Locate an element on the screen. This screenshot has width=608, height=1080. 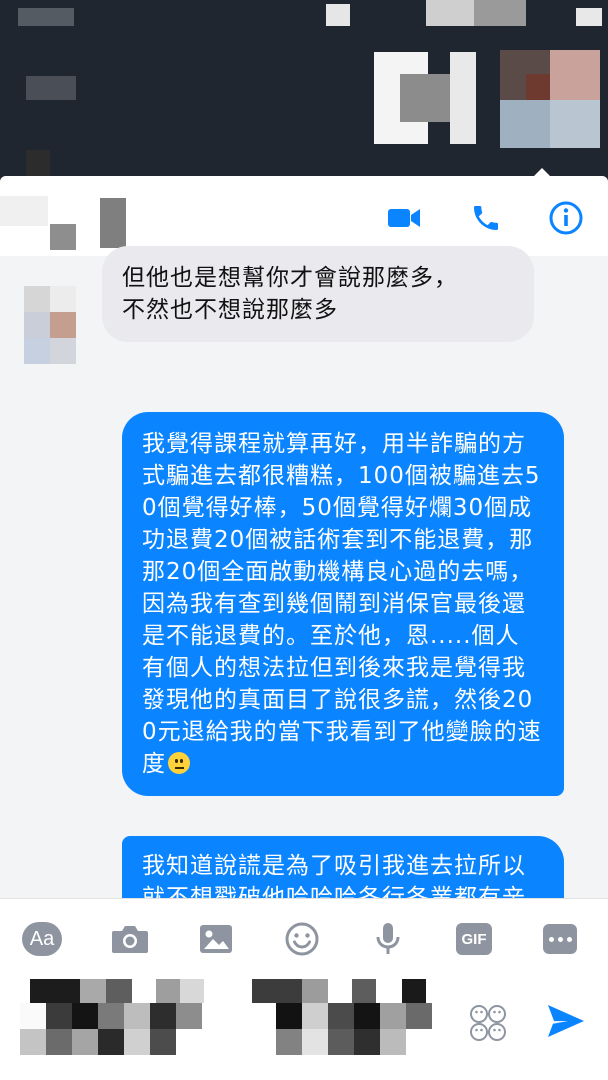
text-format-button: Aa is located at coordinates (42, 939).